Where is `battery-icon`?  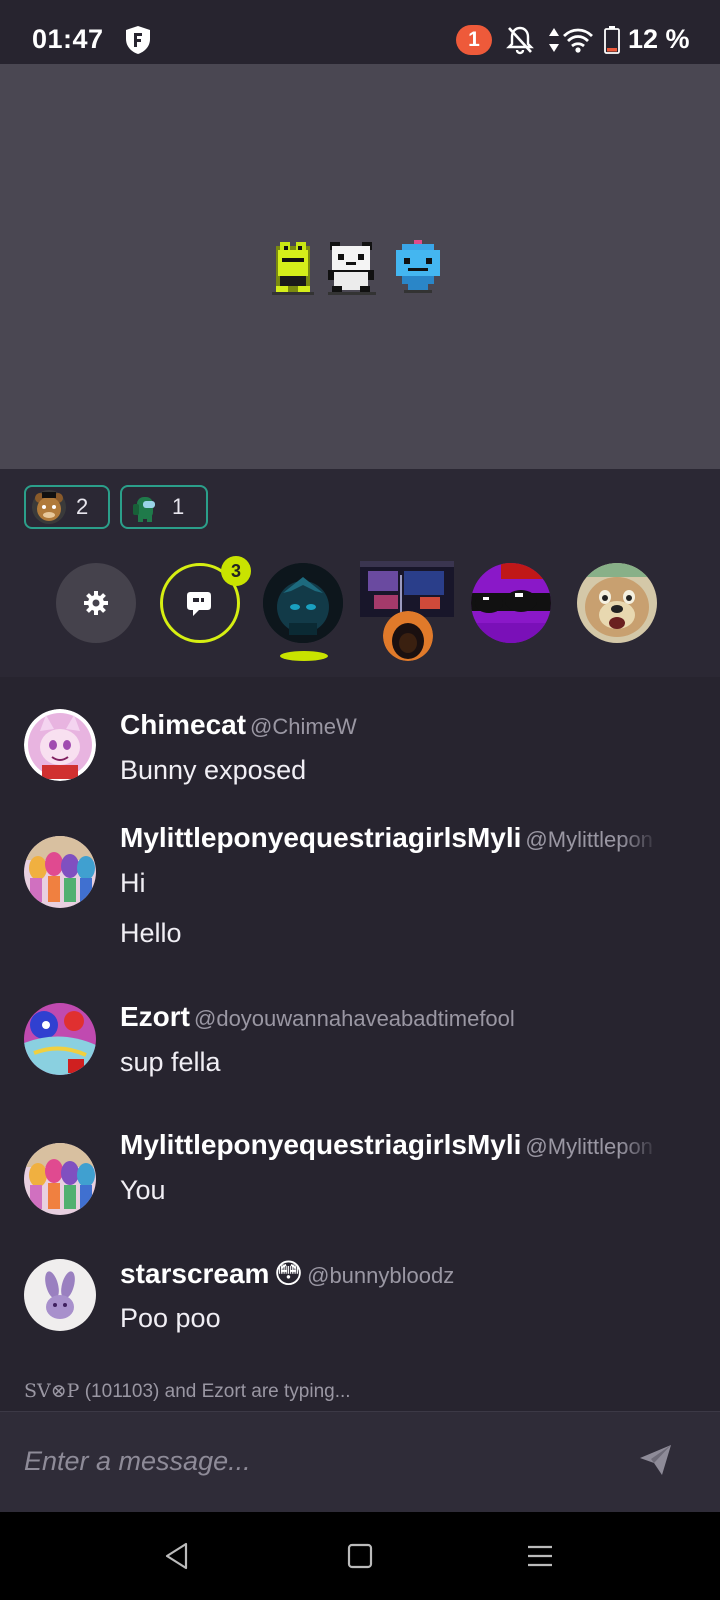 battery-icon is located at coordinates (612, 40).